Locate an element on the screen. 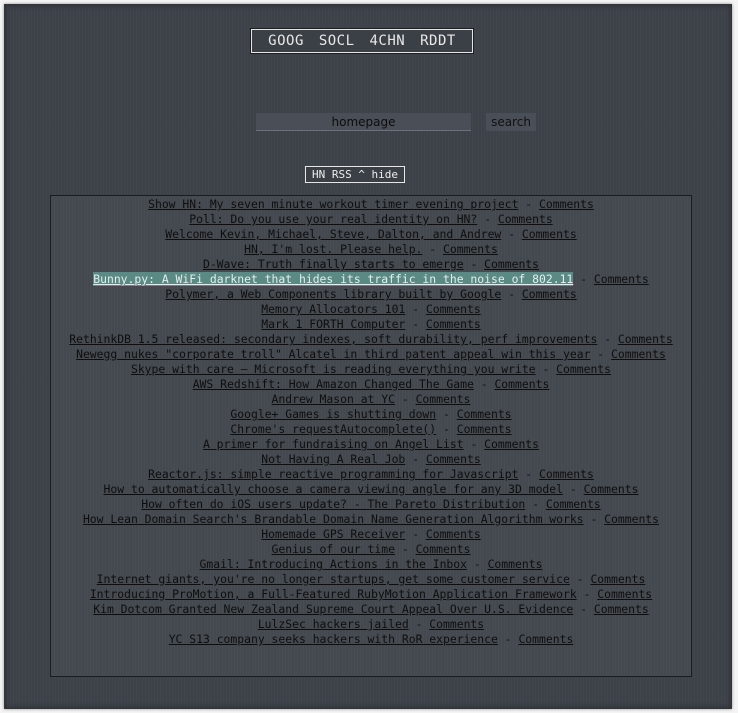 The image size is (738, 713). feed-item-title-link: Andrew Mason at YC is located at coordinates (333, 399).